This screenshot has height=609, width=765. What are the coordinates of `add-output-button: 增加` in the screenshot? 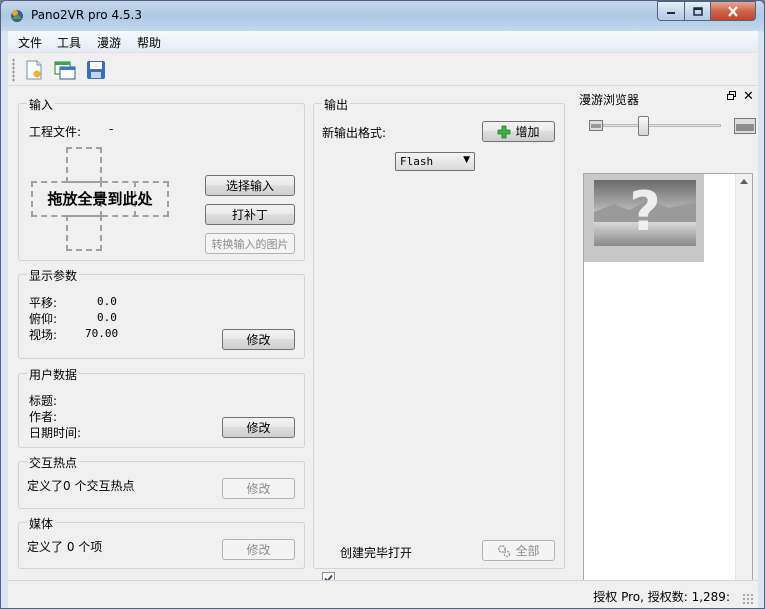 It's located at (518, 131).